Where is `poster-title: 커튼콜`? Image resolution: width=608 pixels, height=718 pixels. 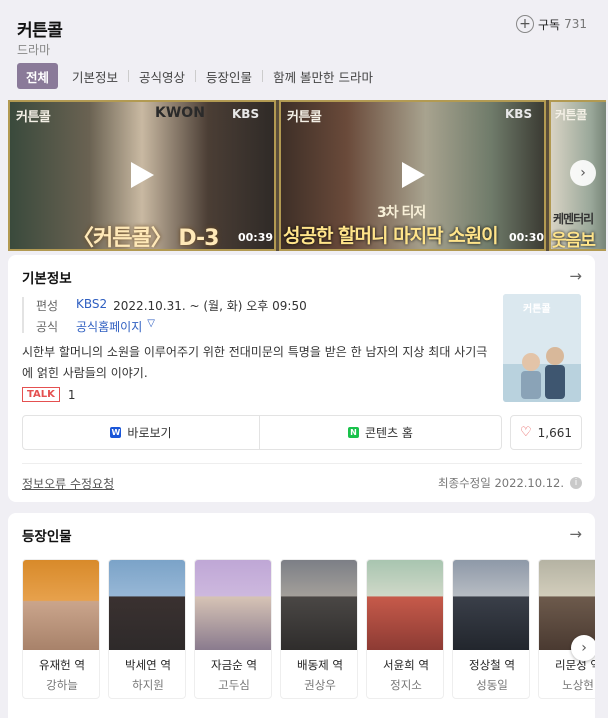
poster-title: 커튼콜 is located at coordinates (537, 309).